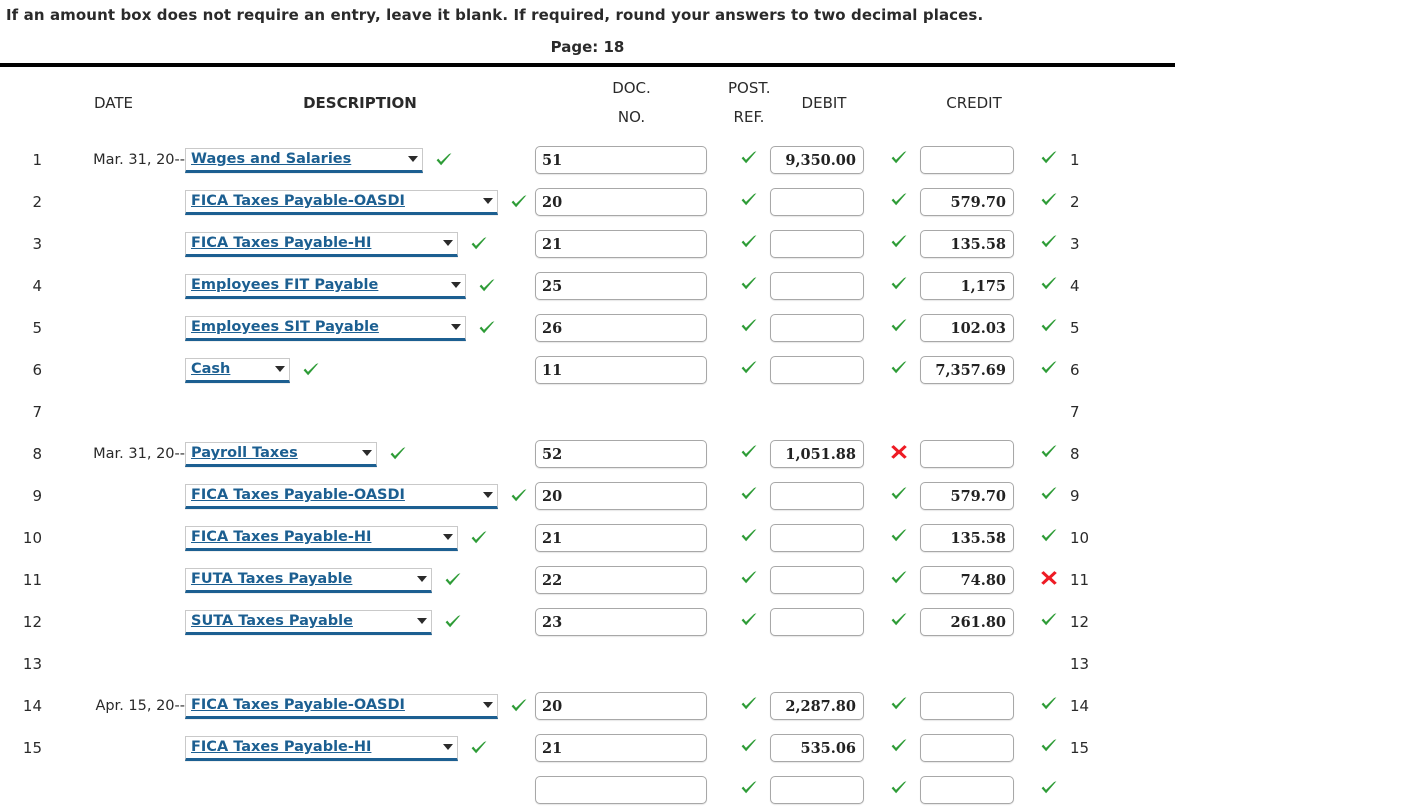 This screenshot has width=1410, height=811. Describe the element at coordinates (285, 284) in the screenshot. I see `account-select-value: Employees FIT Payable` at that location.